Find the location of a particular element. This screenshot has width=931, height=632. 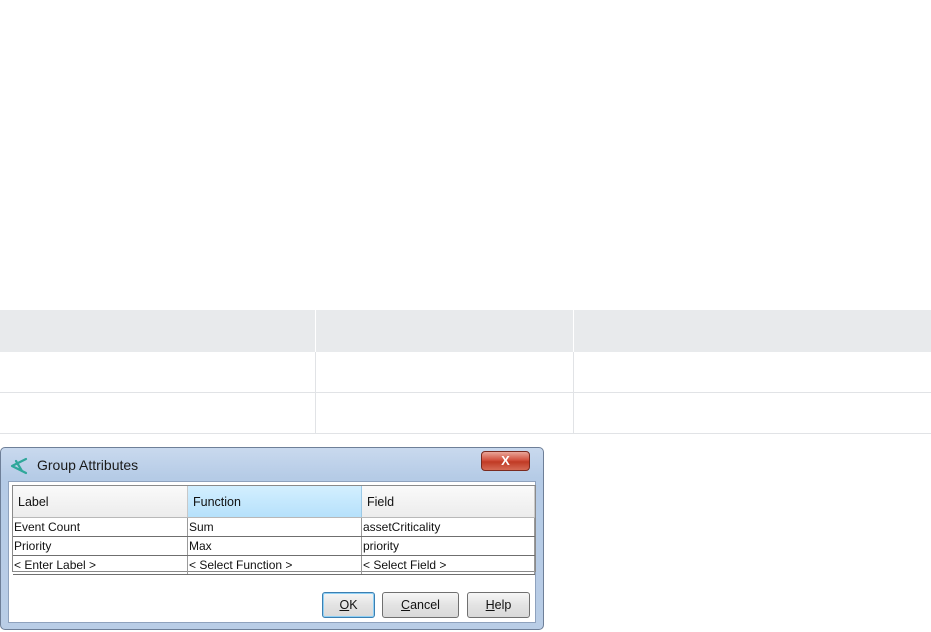

function-cell: Sum is located at coordinates (275, 527).